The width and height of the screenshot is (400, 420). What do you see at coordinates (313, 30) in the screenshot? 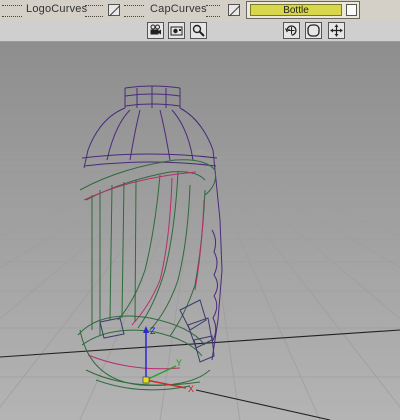
I see `frame-view-icon` at bounding box center [313, 30].